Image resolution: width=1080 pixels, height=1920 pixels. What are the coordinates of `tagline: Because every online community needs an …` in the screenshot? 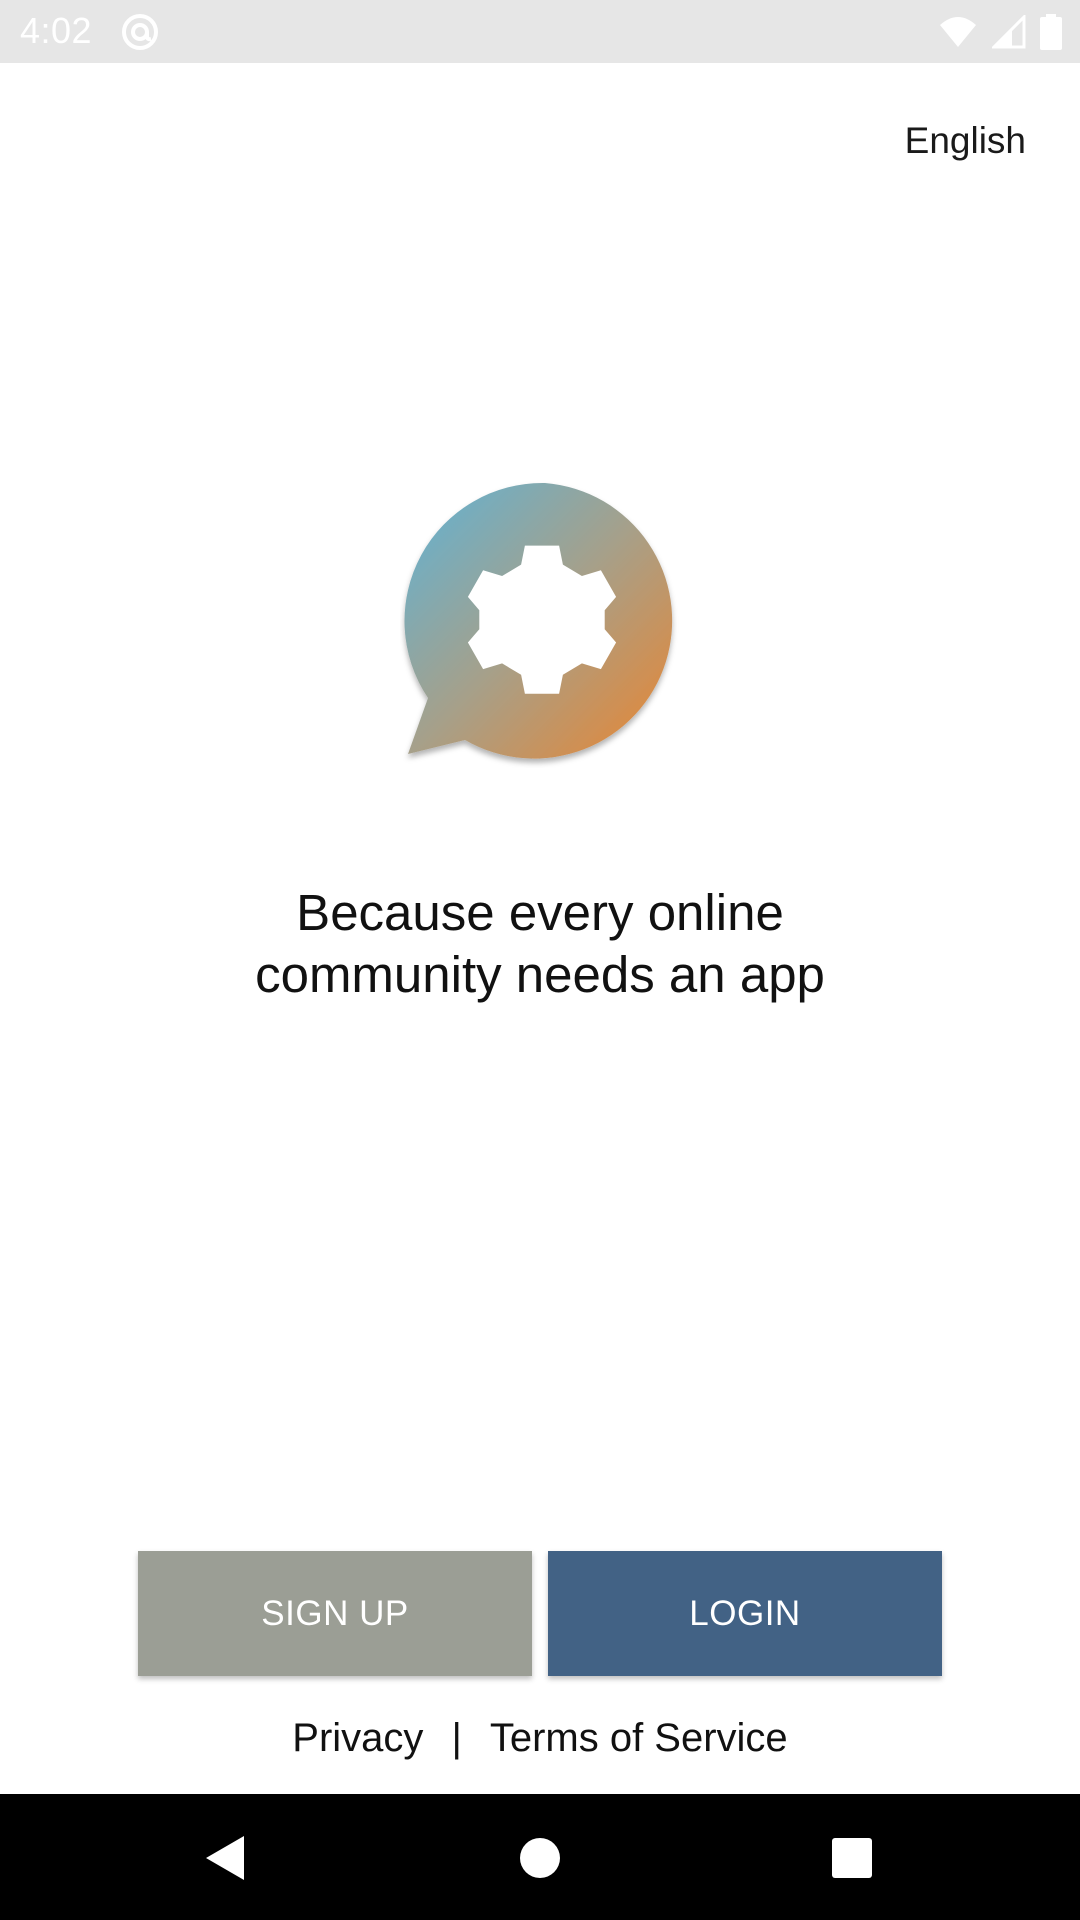 It's located at (540, 944).